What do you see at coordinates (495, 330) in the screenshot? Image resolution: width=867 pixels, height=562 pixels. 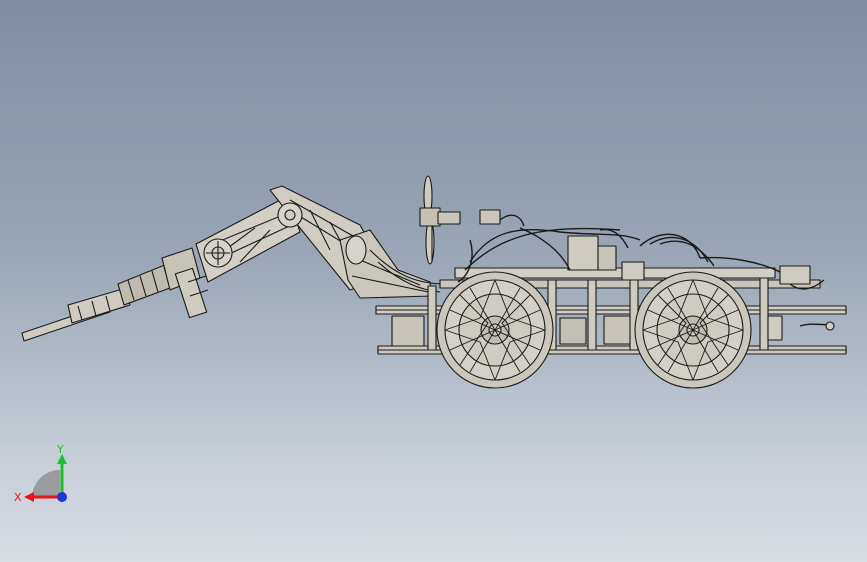 I see `front-wheel` at bounding box center [495, 330].